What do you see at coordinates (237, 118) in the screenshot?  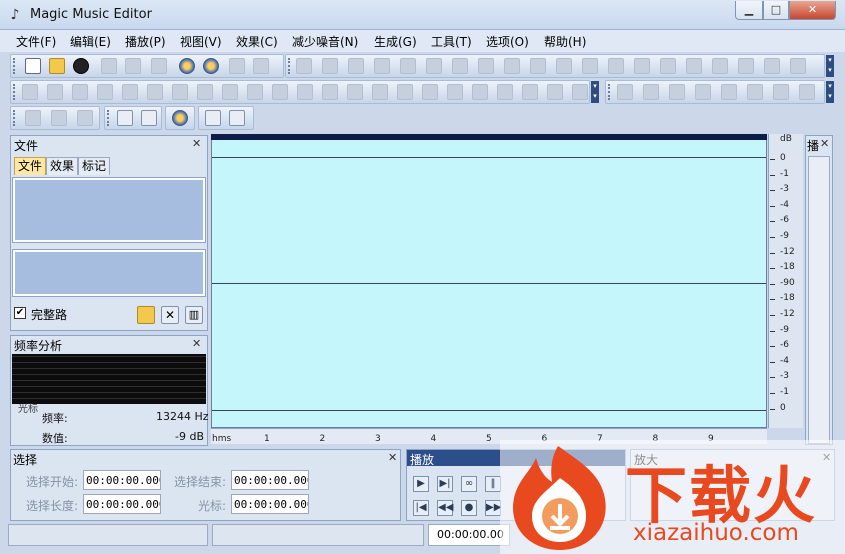 I see `midi-icon` at bounding box center [237, 118].